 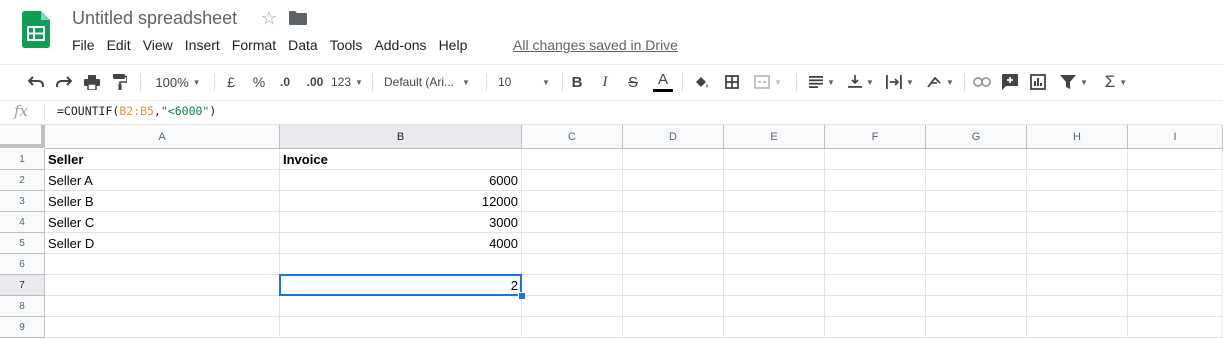 I want to click on save-status-link: All changes saved in Drive, so click(x=595, y=45).